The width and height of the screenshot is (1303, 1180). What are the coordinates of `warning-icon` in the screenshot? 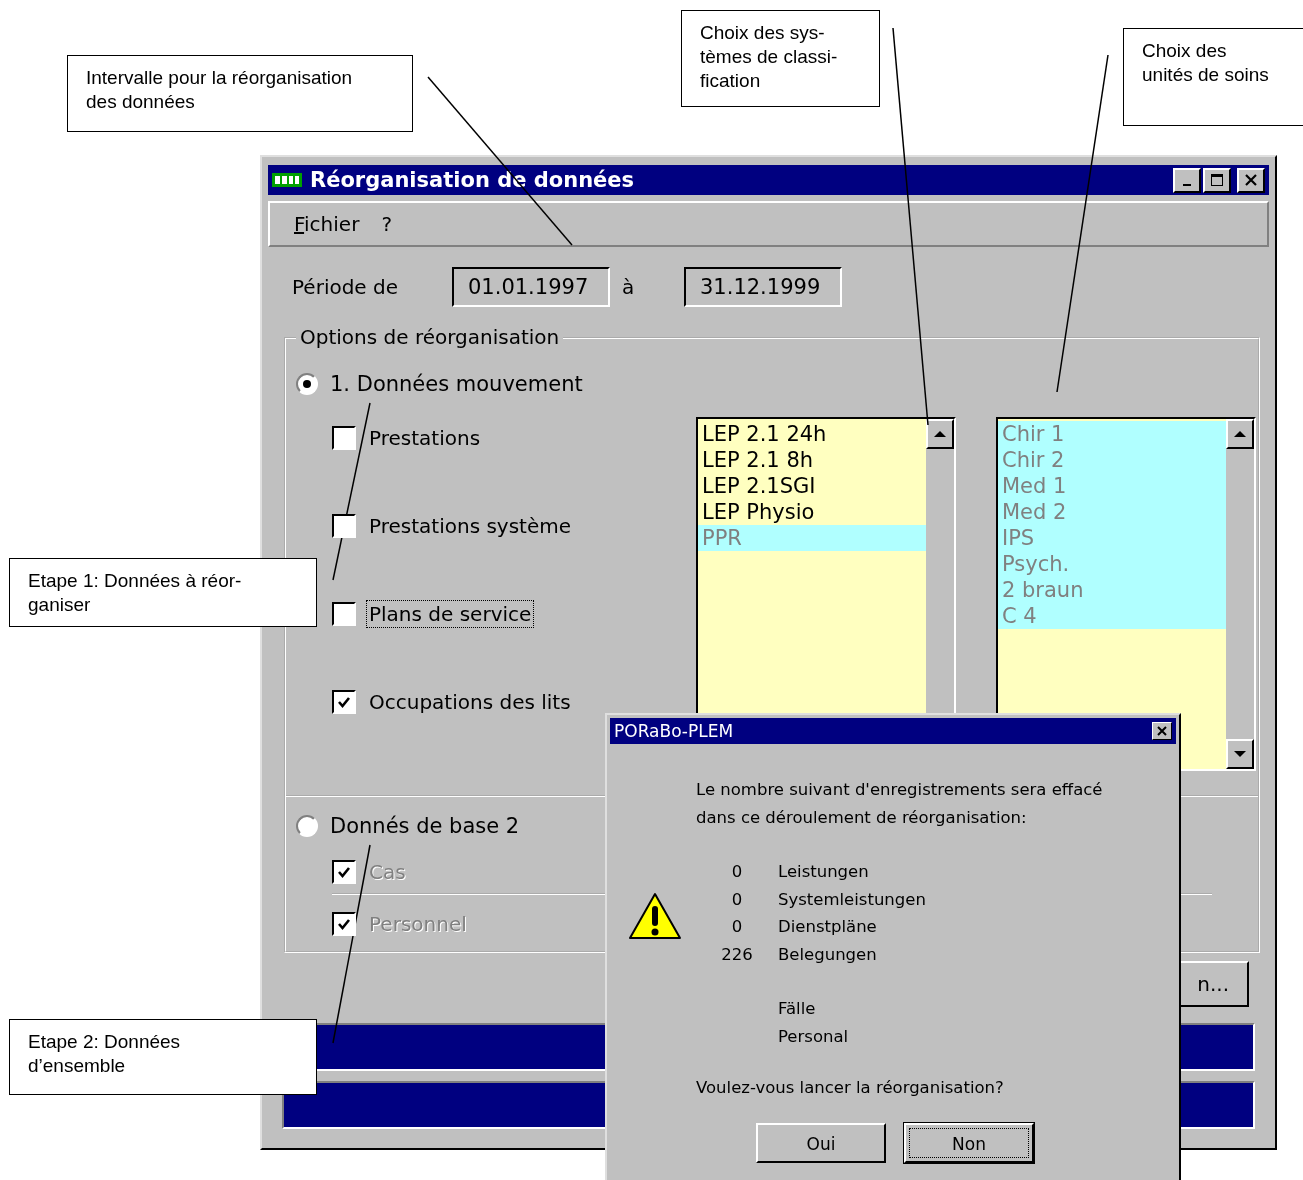 It's located at (655, 917).